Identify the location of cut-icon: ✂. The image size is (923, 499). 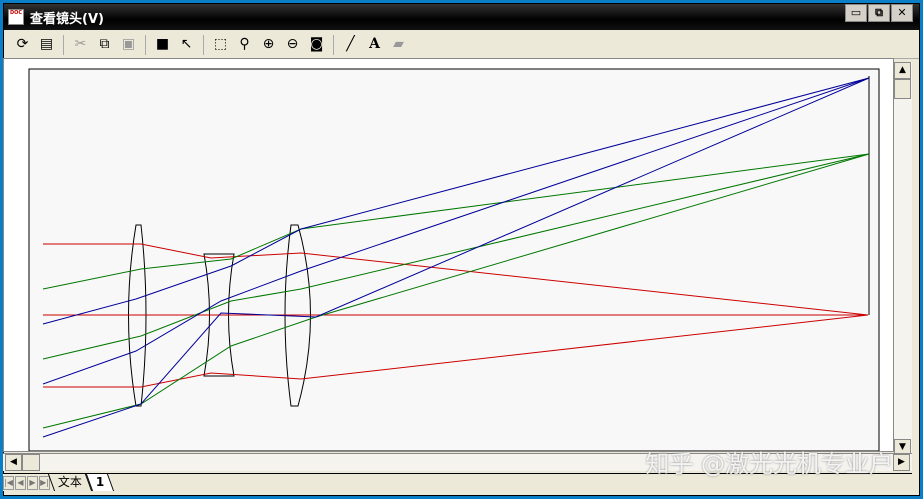
(80, 44).